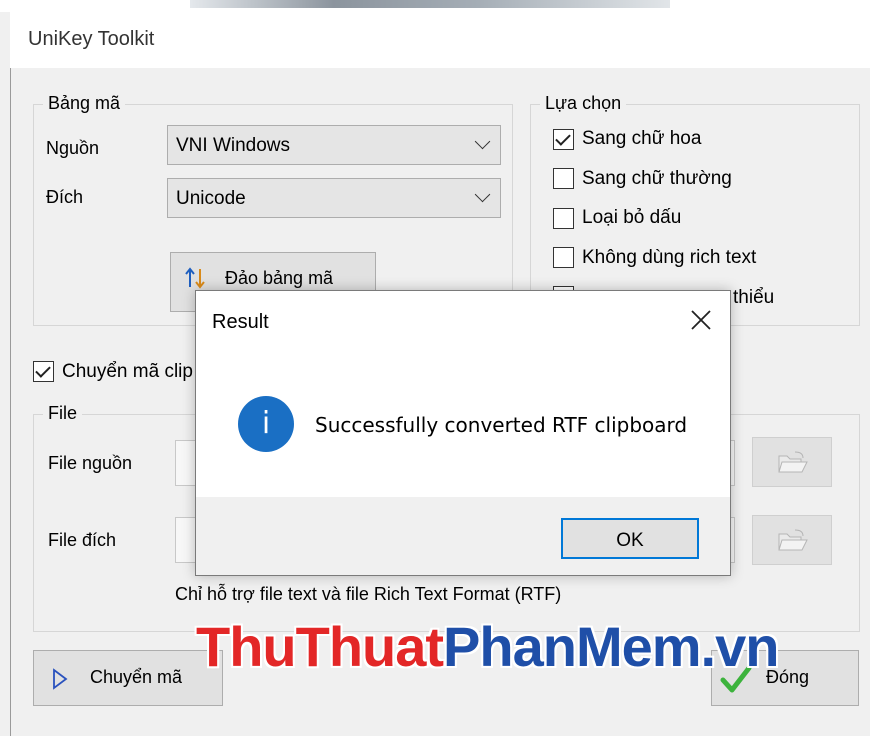 This screenshot has height=736, width=870. What do you see at coordinates (82, 540) in the screenshot?
I see `file-target-label: File đích` at bounding box center [82, 540].